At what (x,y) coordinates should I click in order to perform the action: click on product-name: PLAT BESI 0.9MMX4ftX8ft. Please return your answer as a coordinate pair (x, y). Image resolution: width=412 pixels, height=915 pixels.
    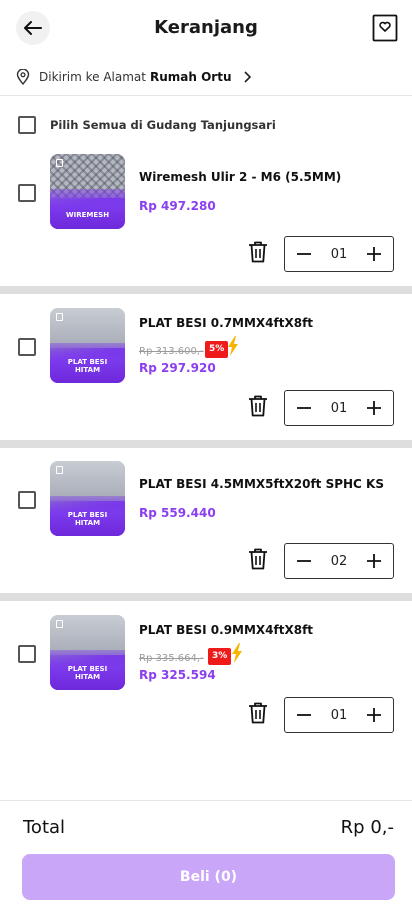
    Looking at the image, I should click on (226, 630).